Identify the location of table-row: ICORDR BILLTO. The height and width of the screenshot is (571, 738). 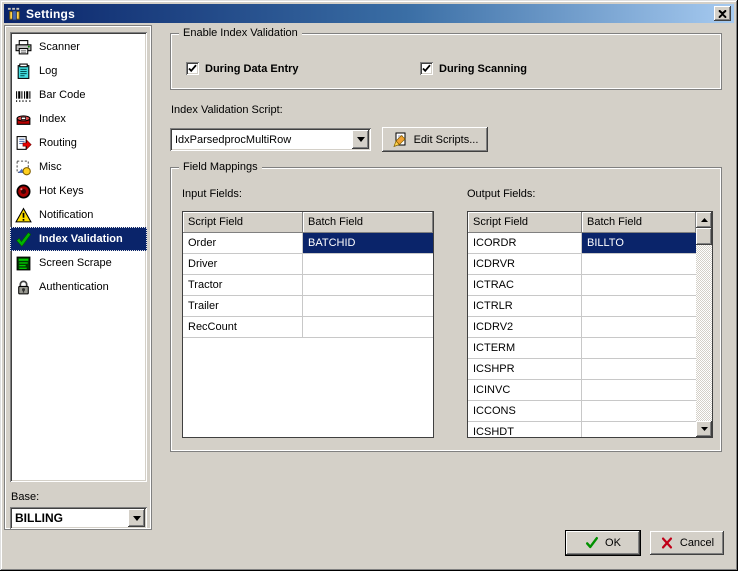
(590, 243).